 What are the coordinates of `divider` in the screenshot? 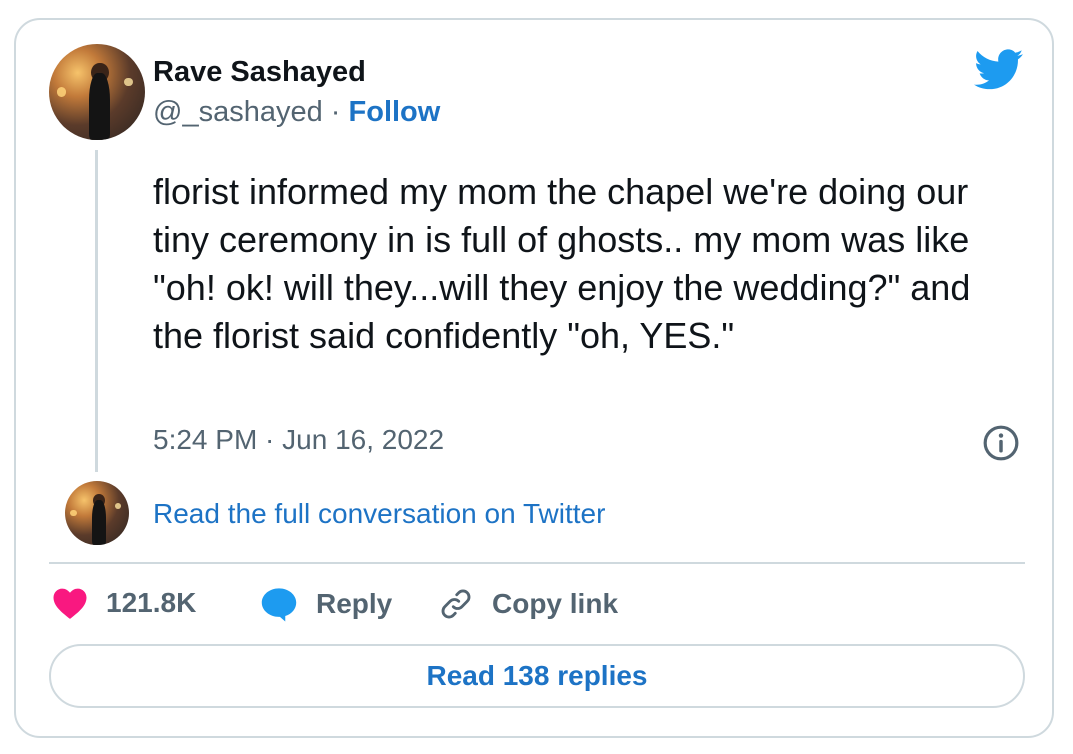 It's located at (537, 563).